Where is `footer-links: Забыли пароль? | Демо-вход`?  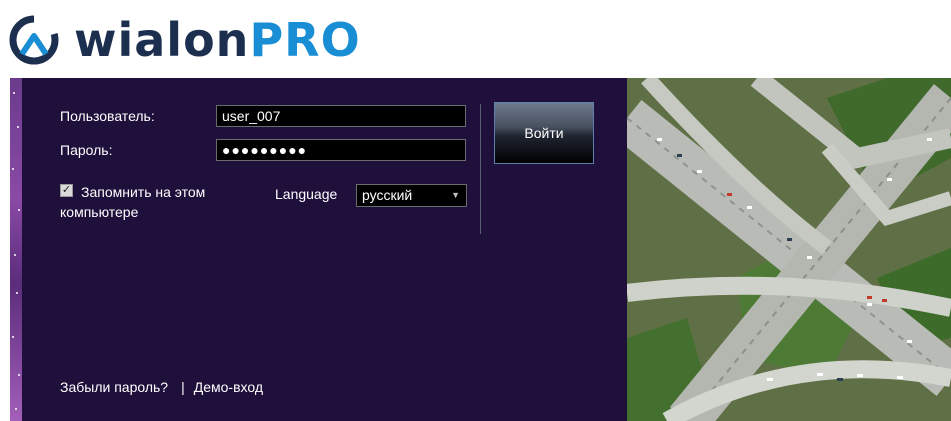
footer-links: Забыли пароль? | Демо-вход is located at coordinates (161, 387).